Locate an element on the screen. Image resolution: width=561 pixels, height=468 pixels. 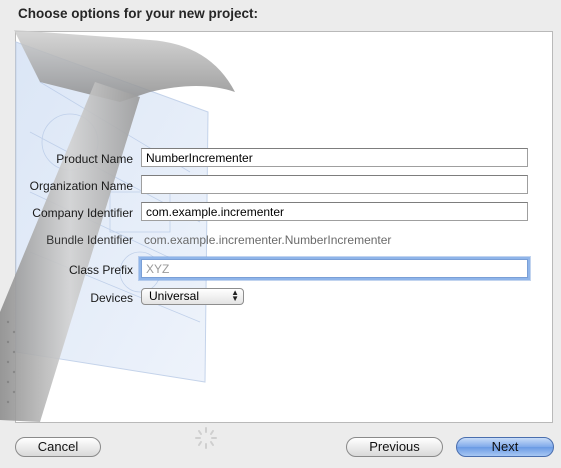
devices-row: Devices Universal ▲ ▼ is located at coordinates (280, 298).